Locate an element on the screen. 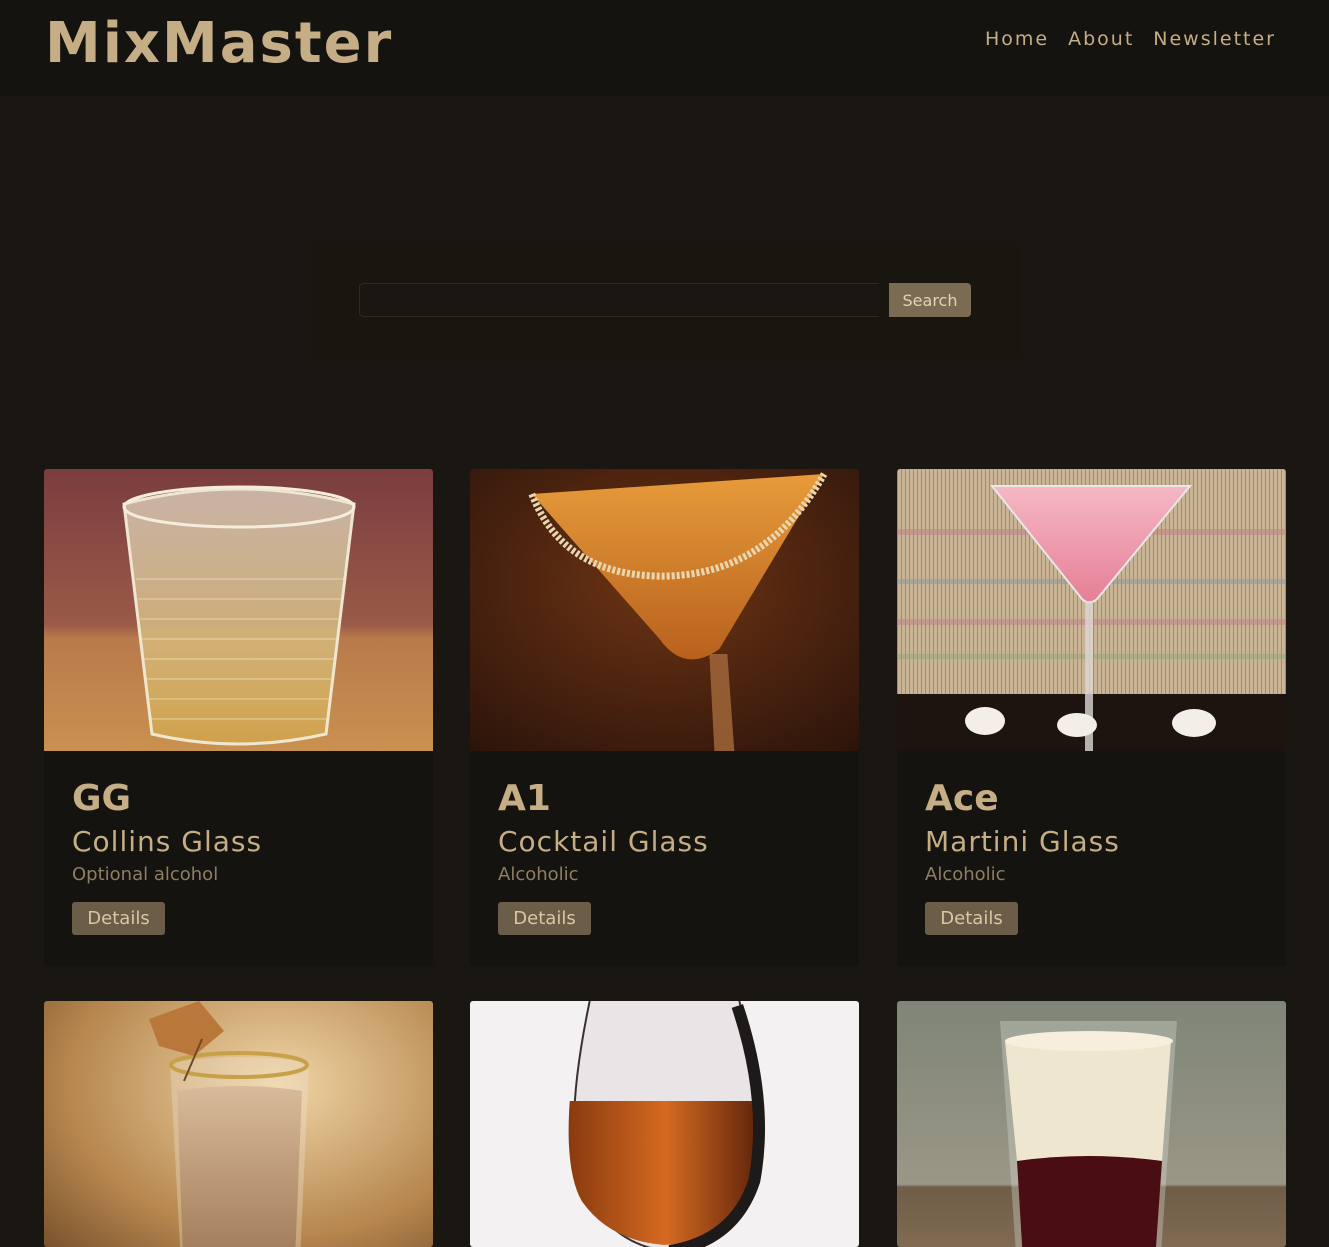 The width and height of the screenshot is (1329, 1247). search-panel: Search is located at coordinates (666, 302).